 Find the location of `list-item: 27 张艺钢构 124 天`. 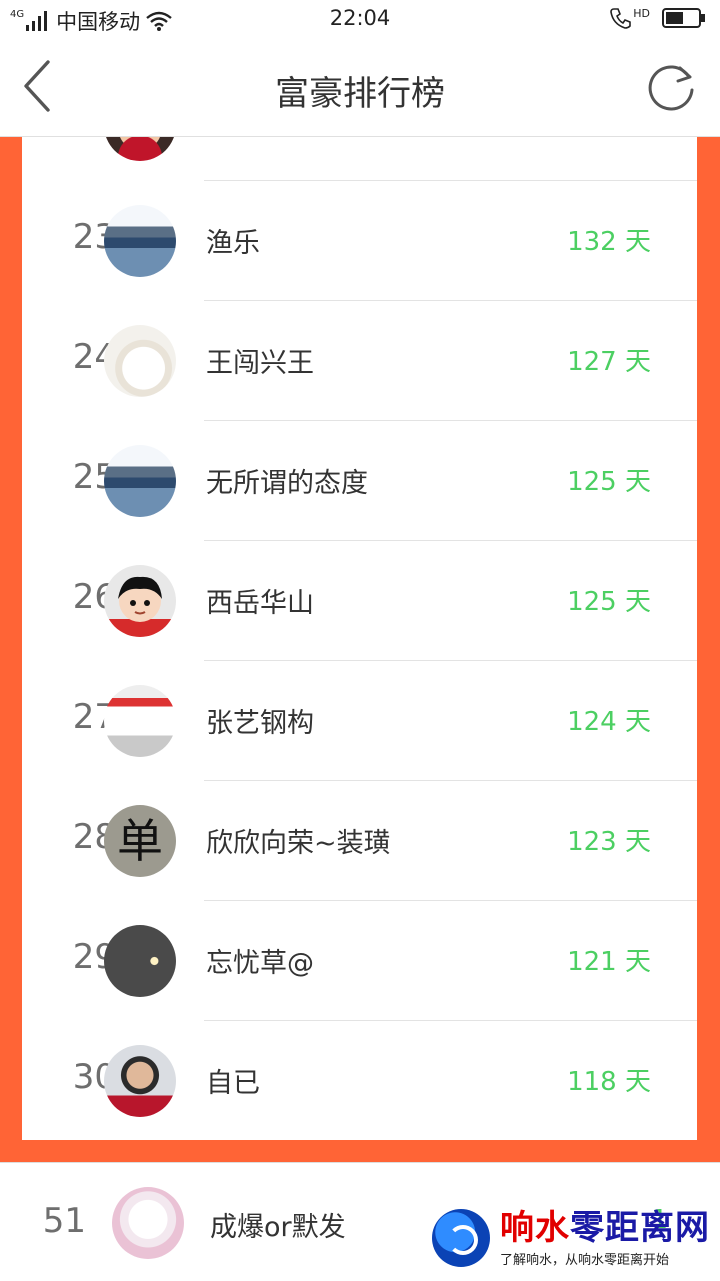

list-item: 27 张艺钢构 124 天 is located at coordinates (359, 721).